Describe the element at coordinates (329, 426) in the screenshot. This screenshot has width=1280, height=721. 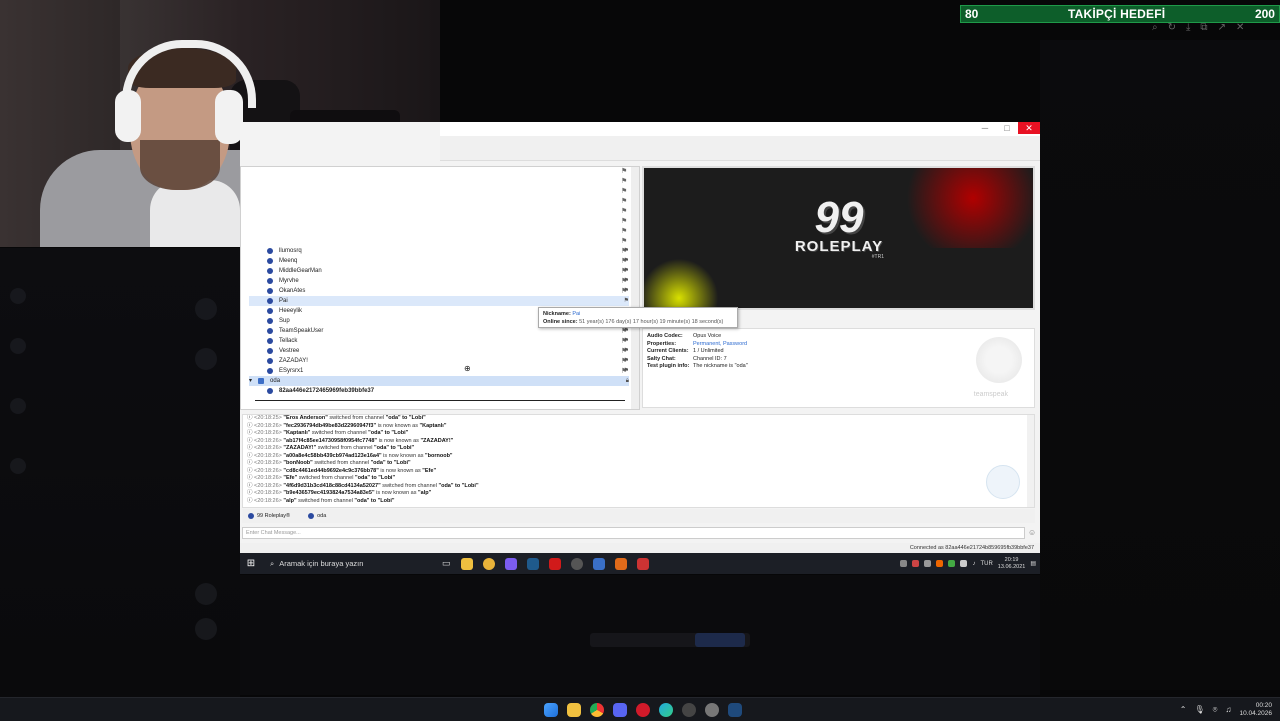
I see `log-name: "fec2936794db49be83d22960947f3"` at that location.